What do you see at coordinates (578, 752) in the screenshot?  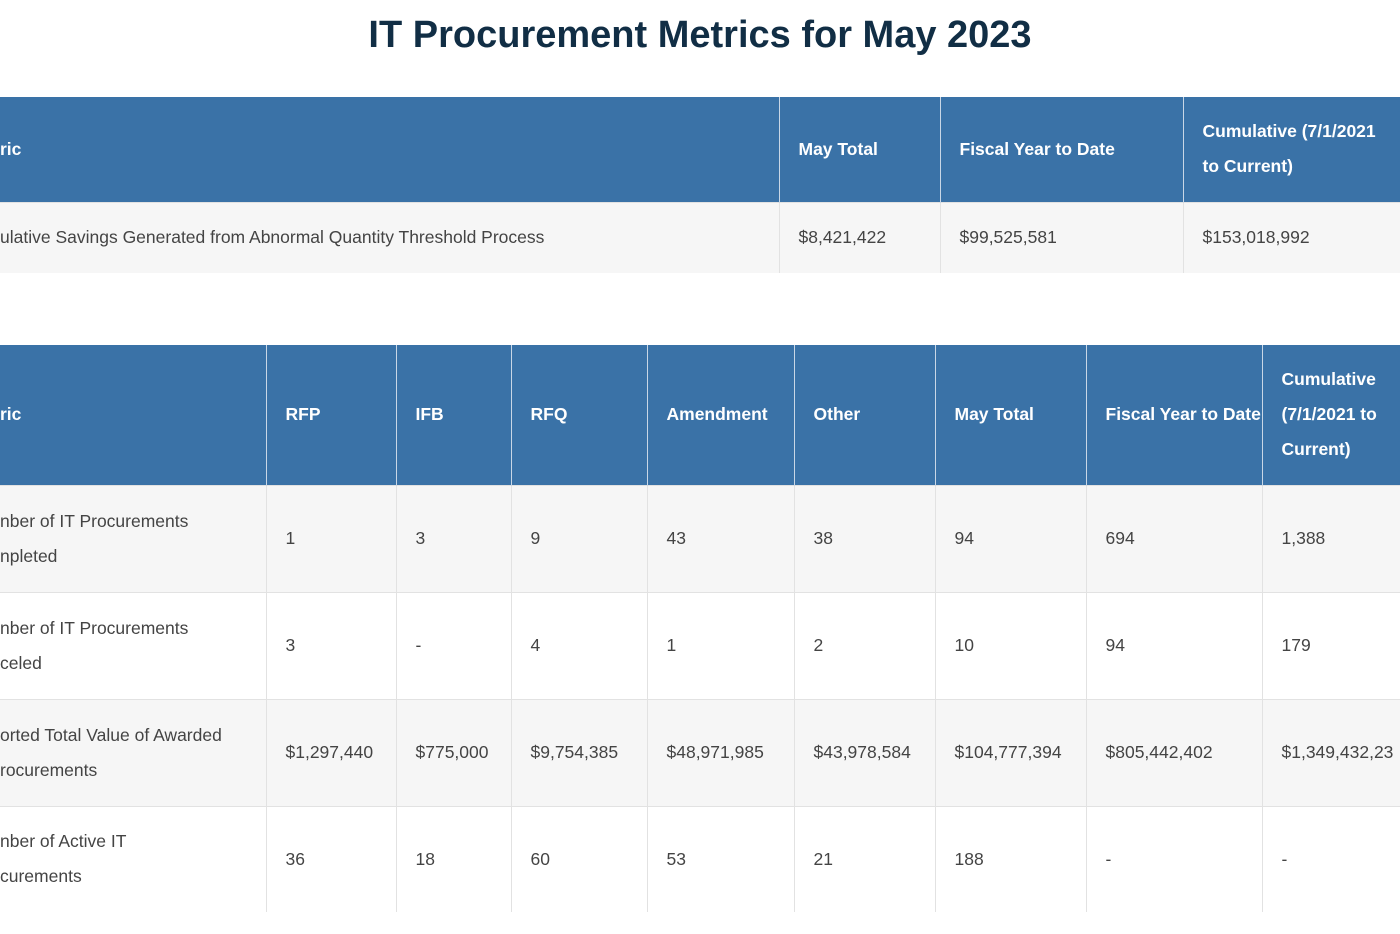 I see `rfq-cell: $9,754,385` at bounding box center [578, 752].